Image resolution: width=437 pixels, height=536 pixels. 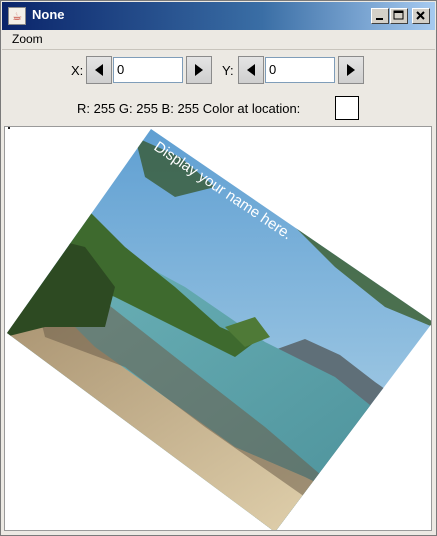 What do you see at coordinates (218, 71) in the screenshot?
I see `coordinate-row: X: 0 Y: 0` at bounding box center [218, 71].